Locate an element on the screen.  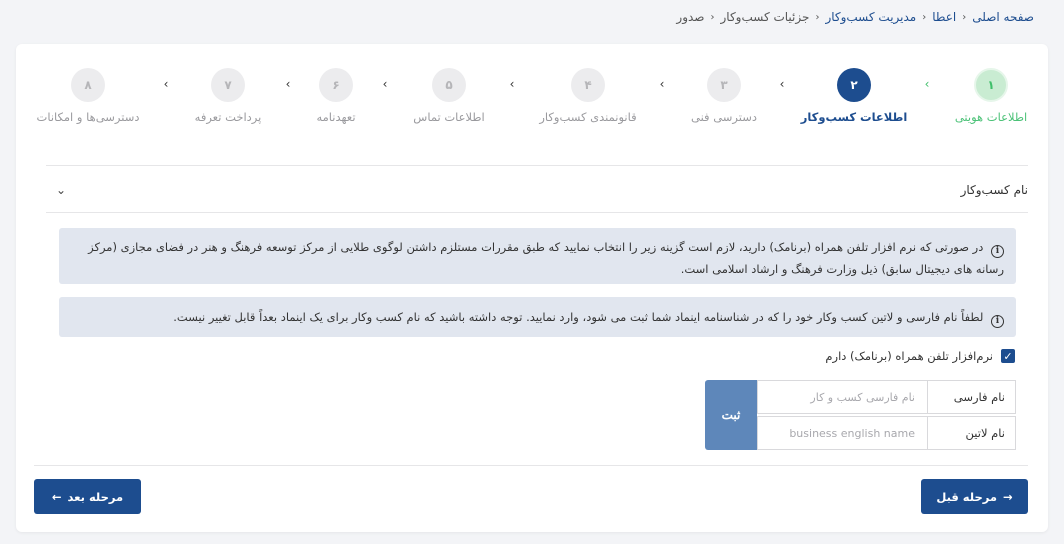
checkbox-label: نرم‌افزار تلفن همراه (برنامک) دارم is located at coordinates (909, 356).